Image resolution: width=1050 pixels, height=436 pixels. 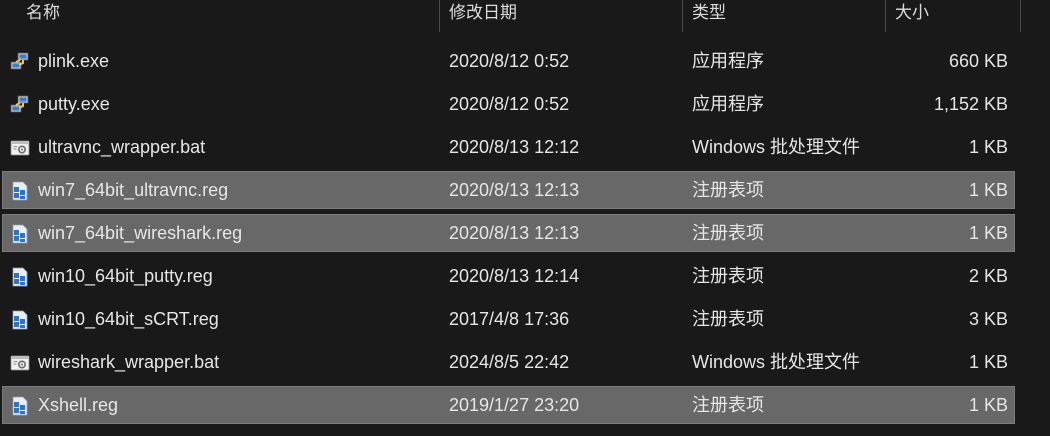 I want to click on file-name: Xshell.reg, so click(x=78, y=405).